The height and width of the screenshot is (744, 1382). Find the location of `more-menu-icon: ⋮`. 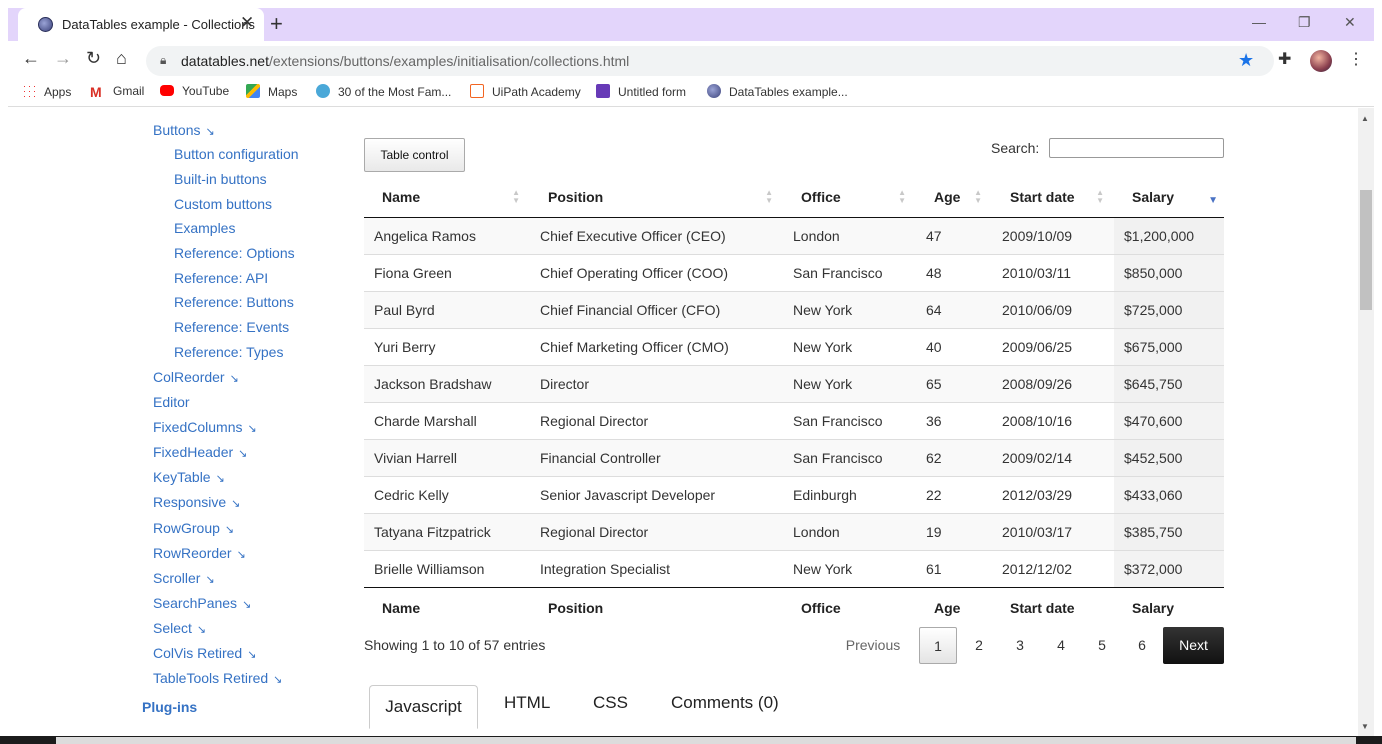

more-menu-icon: ⋮ is located at coordinates (1356, 59).